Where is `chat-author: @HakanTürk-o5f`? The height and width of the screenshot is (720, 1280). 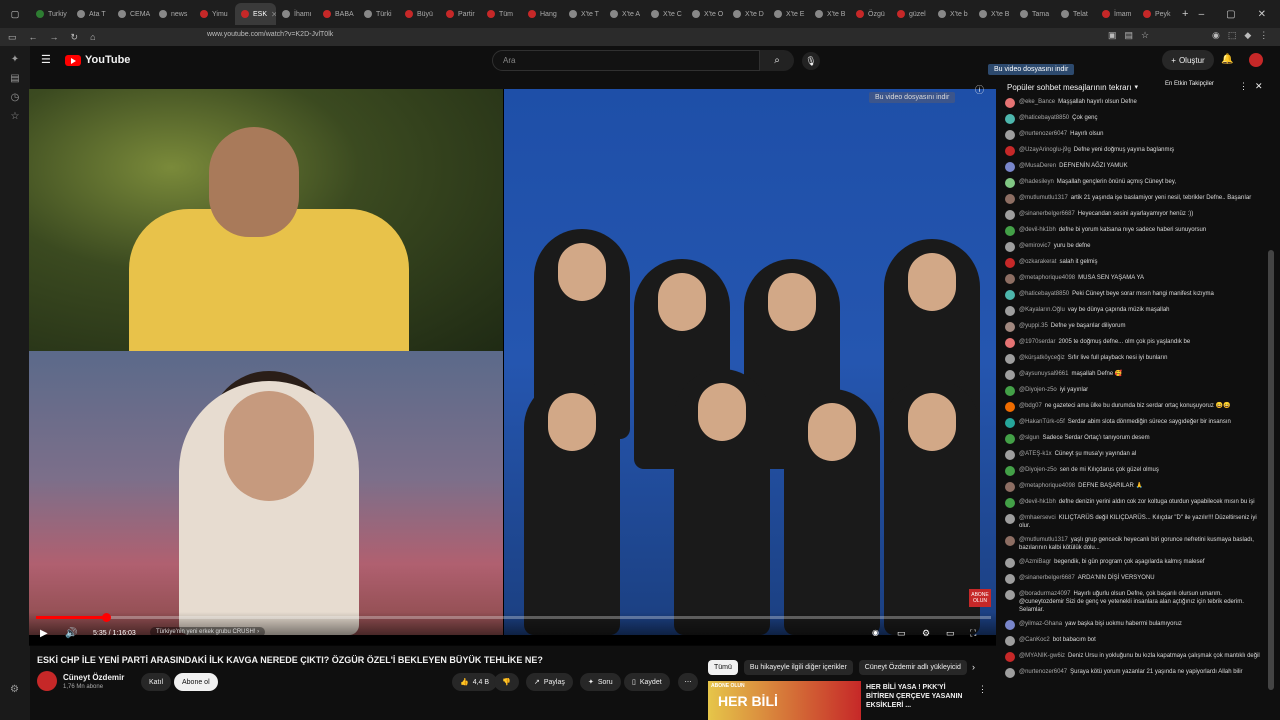 chat-author: @HakanTürk-o5f is located at coordinates (1042, 422).